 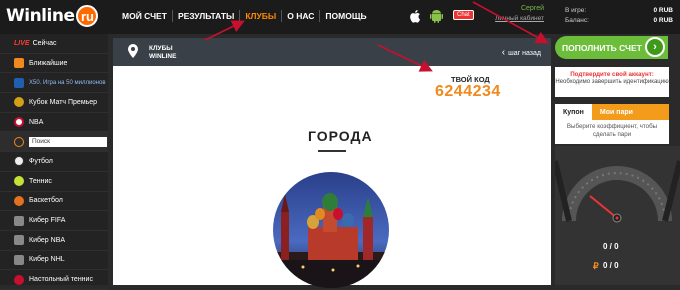 I want to click on arrow-to-topup, so click(x=510, y=22).